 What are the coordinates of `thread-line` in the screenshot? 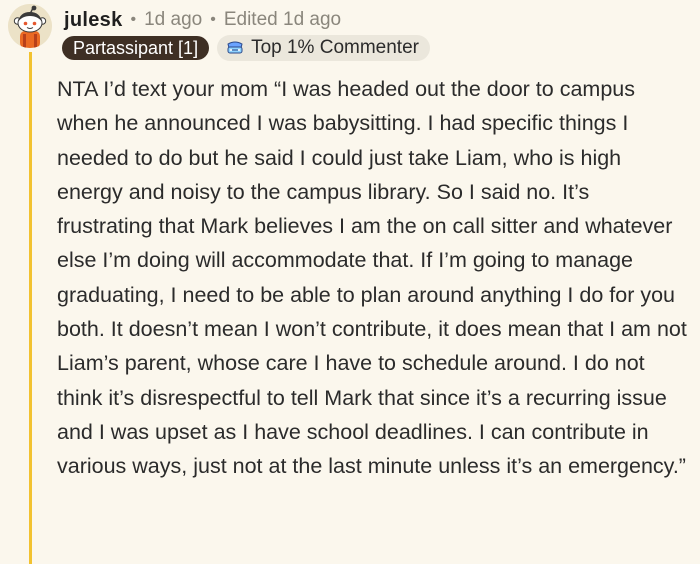 It's located at (30, 308).